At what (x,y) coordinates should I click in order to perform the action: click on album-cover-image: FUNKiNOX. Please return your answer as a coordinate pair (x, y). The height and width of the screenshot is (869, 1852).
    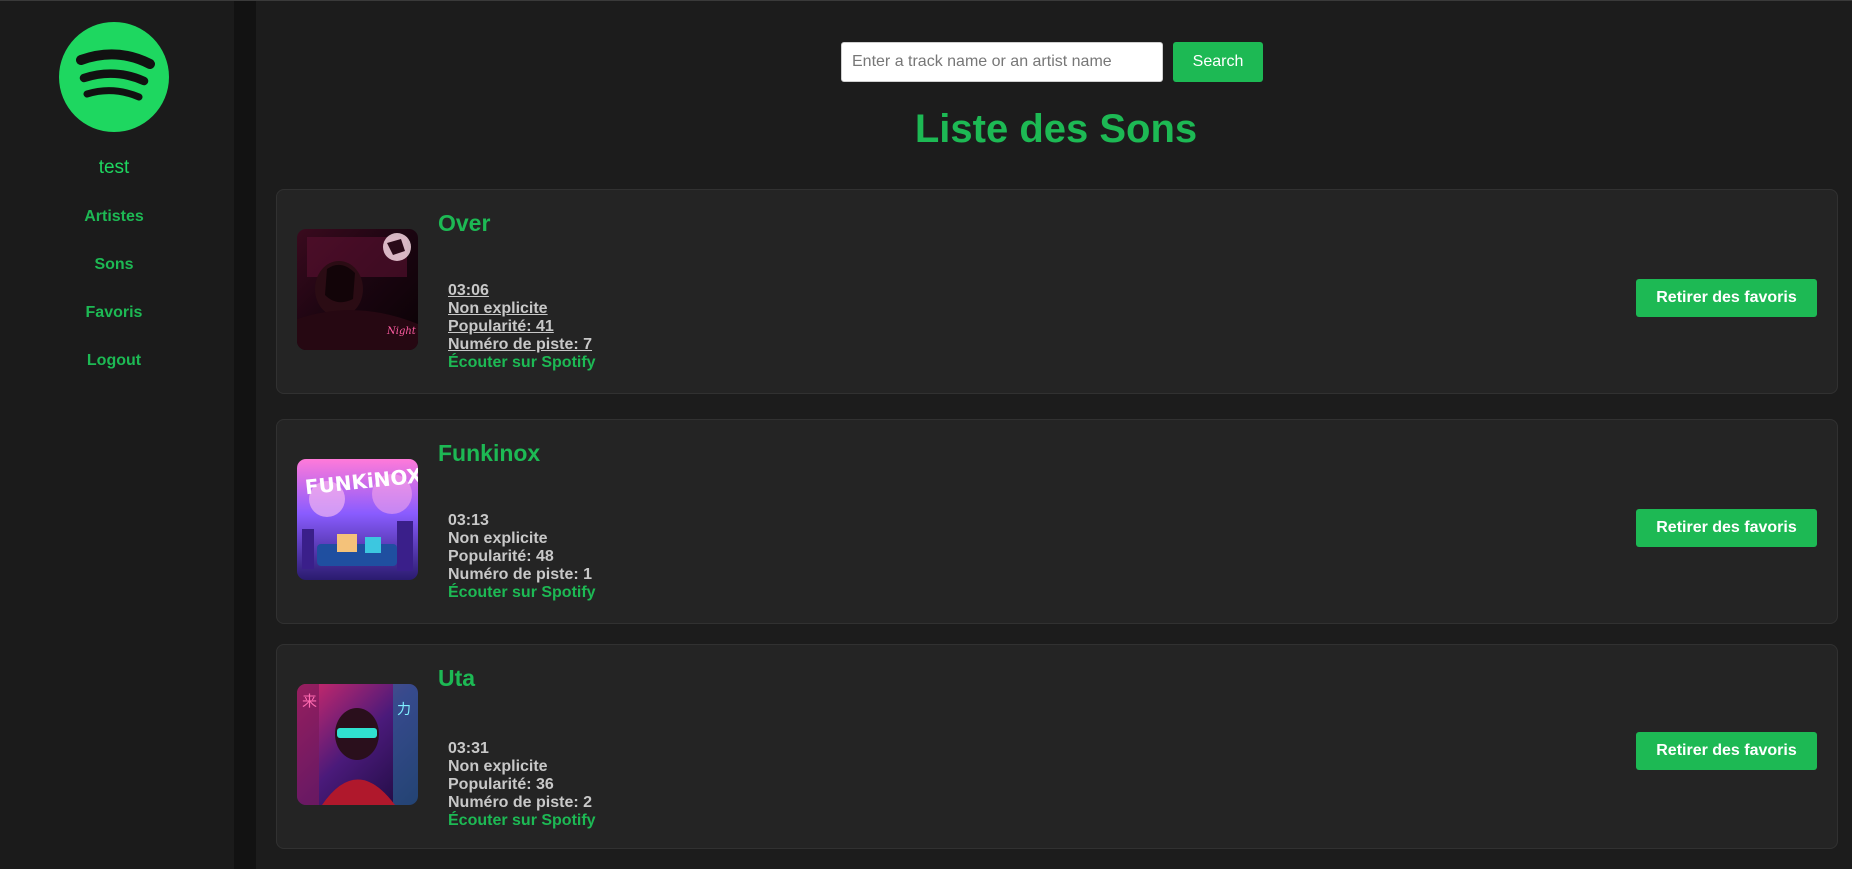
    Looking at the image, I should click on (357, 519).